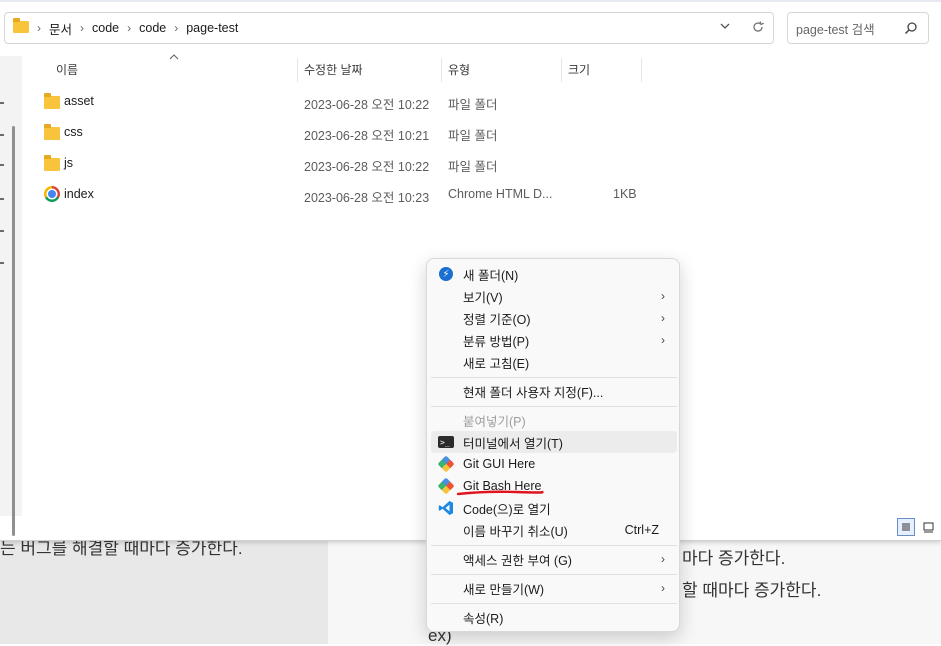  What do you see at coordinates (554, 318) in the screenshot?
I see `menu-item-sort: 정렬 기준(O) ›` at bounding box center [554, 318].